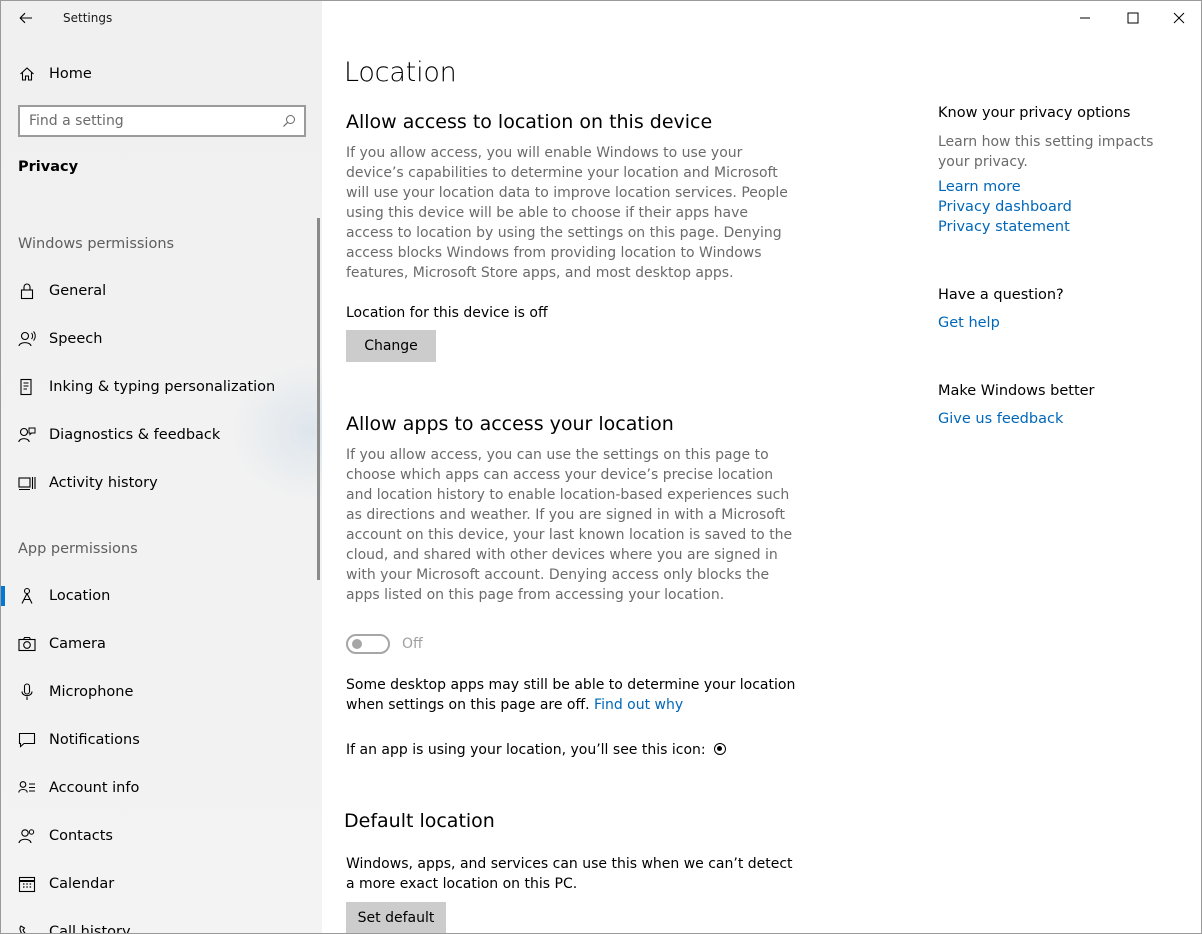  What do you see at coordinates (161, 483) in the screenshot?
I see `sidebar-item-activity-history: Activity history` at bounding box center [161, 483].